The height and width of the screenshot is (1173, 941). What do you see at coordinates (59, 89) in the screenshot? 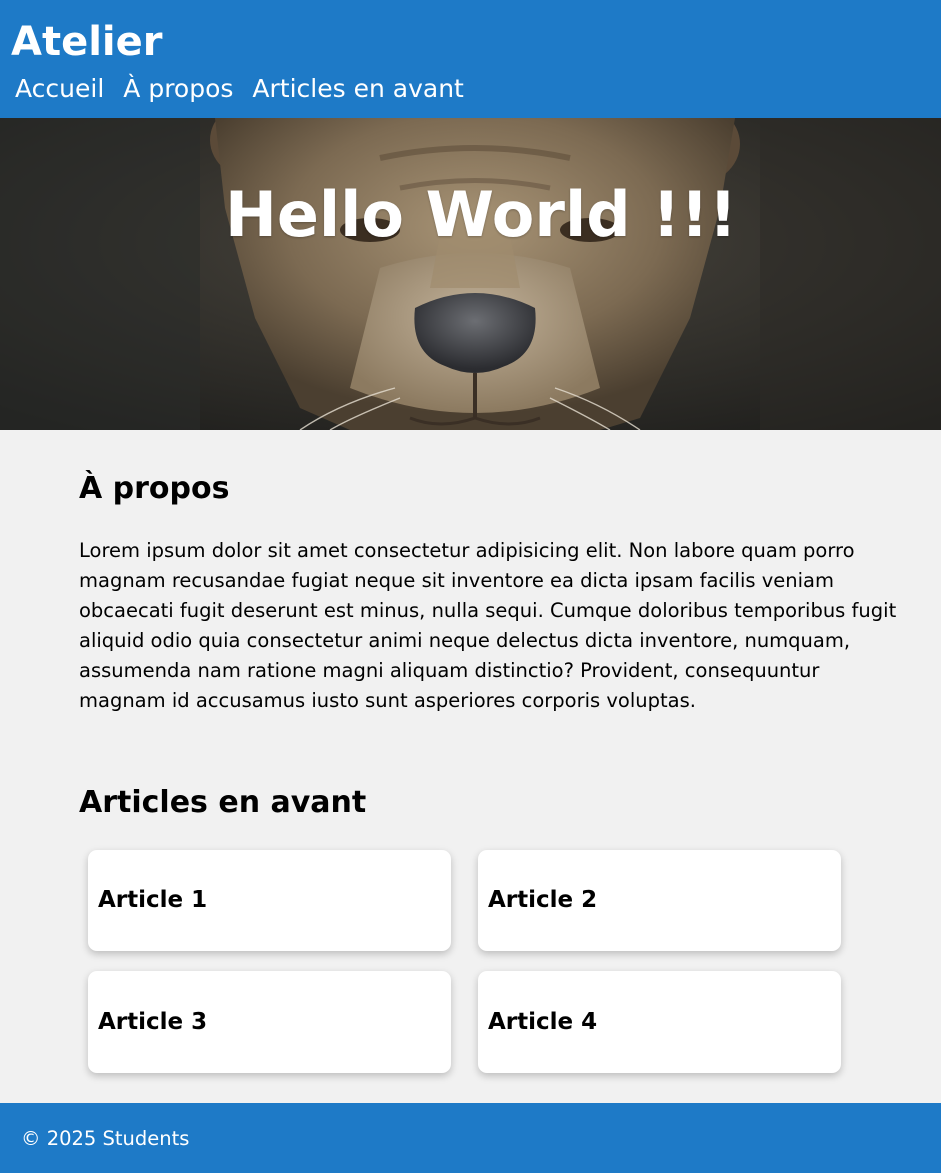
I see `nav-link-accueil: Accueil` at bounding box center [59, 89].